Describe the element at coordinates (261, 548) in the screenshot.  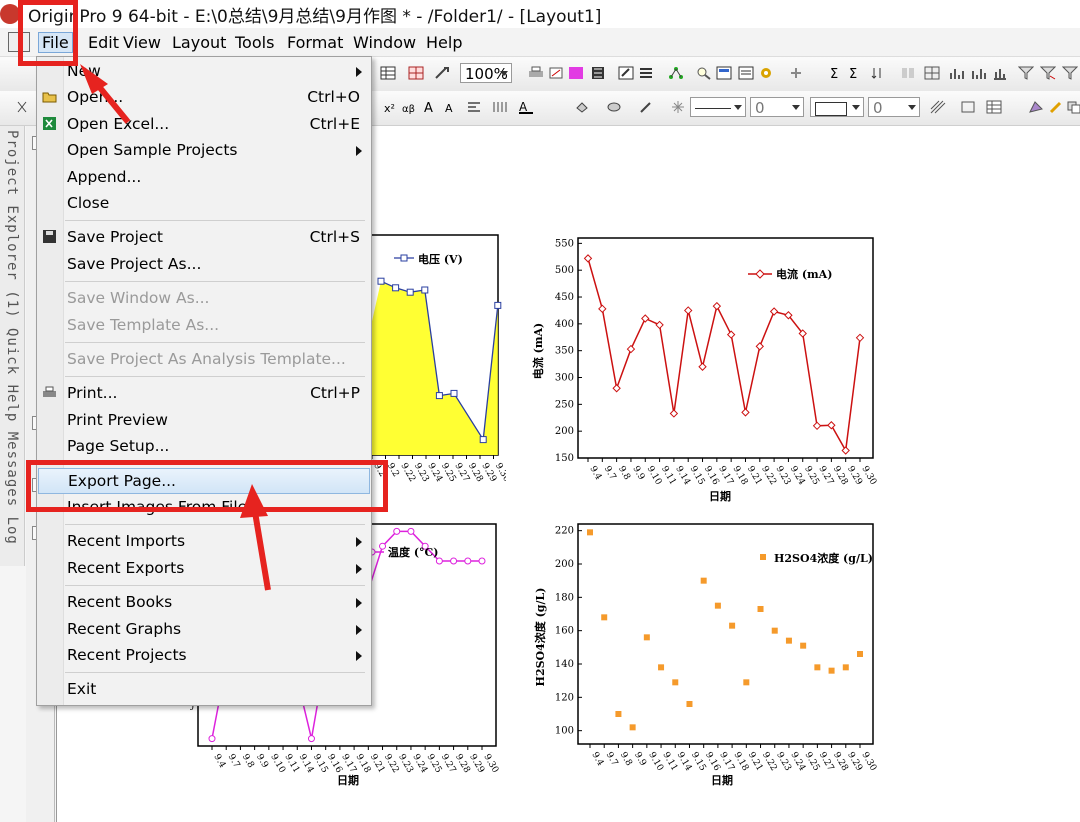
I see `arrow-to-export` at that location.